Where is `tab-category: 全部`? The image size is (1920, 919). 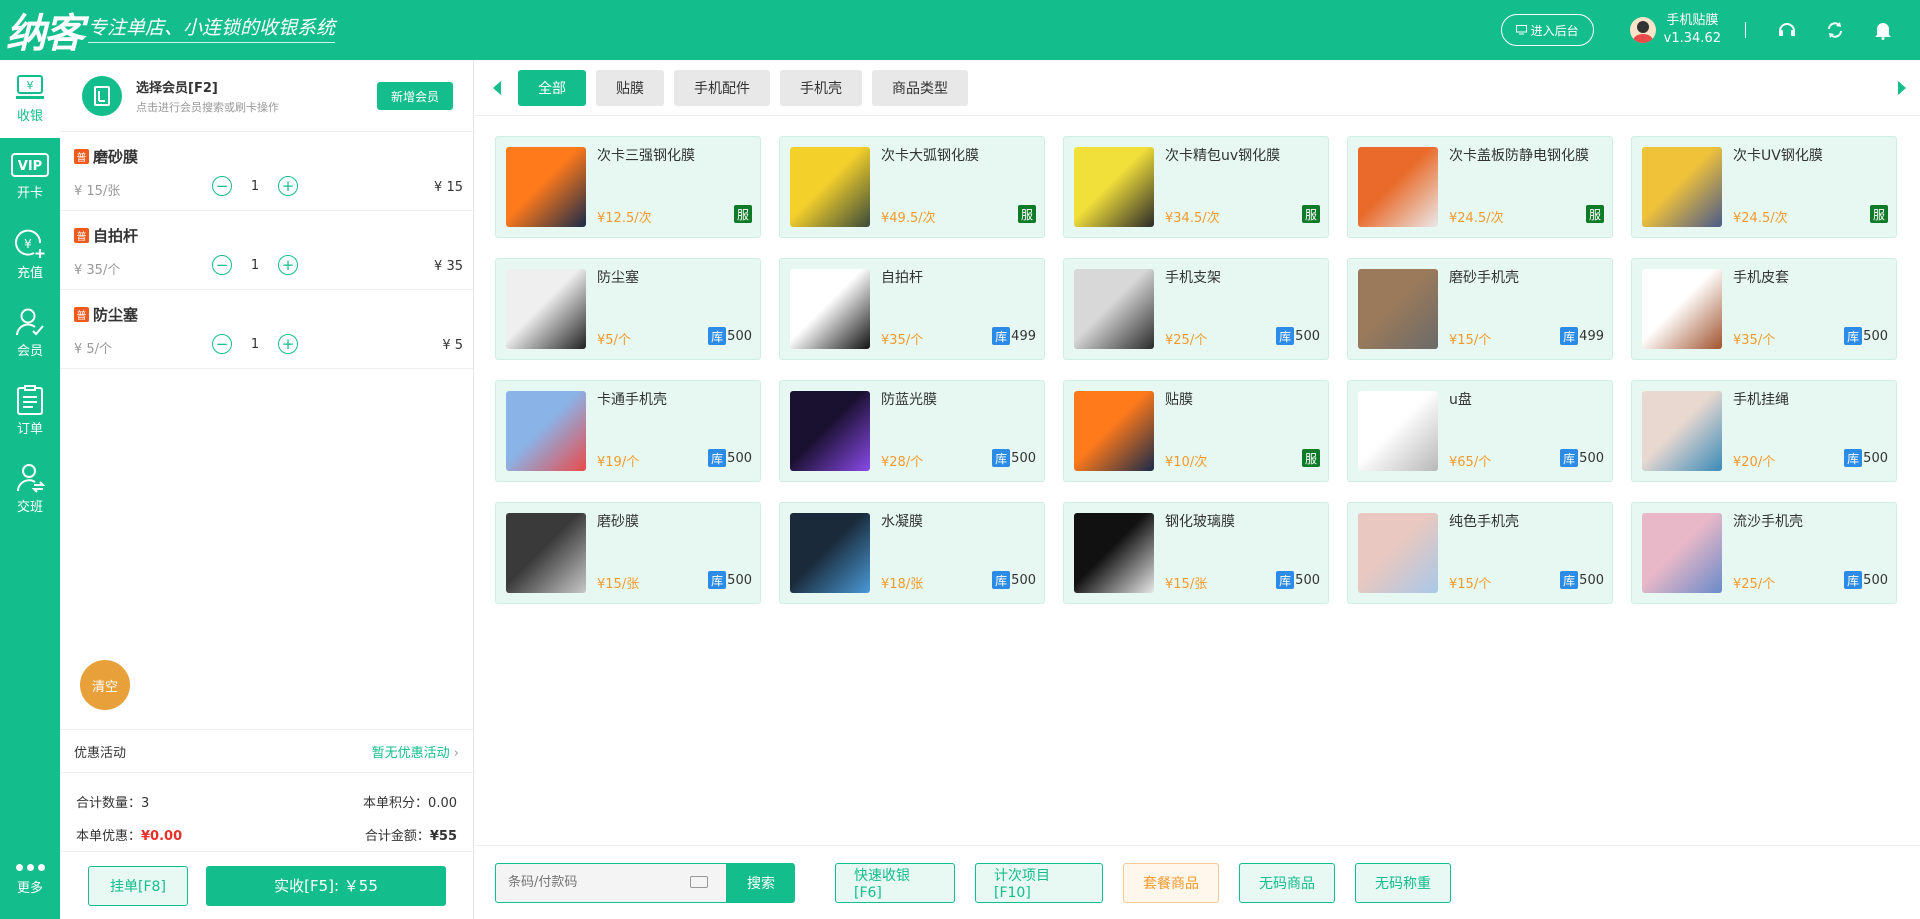
tab-category: 全部 is located at coordinates (552, 87).